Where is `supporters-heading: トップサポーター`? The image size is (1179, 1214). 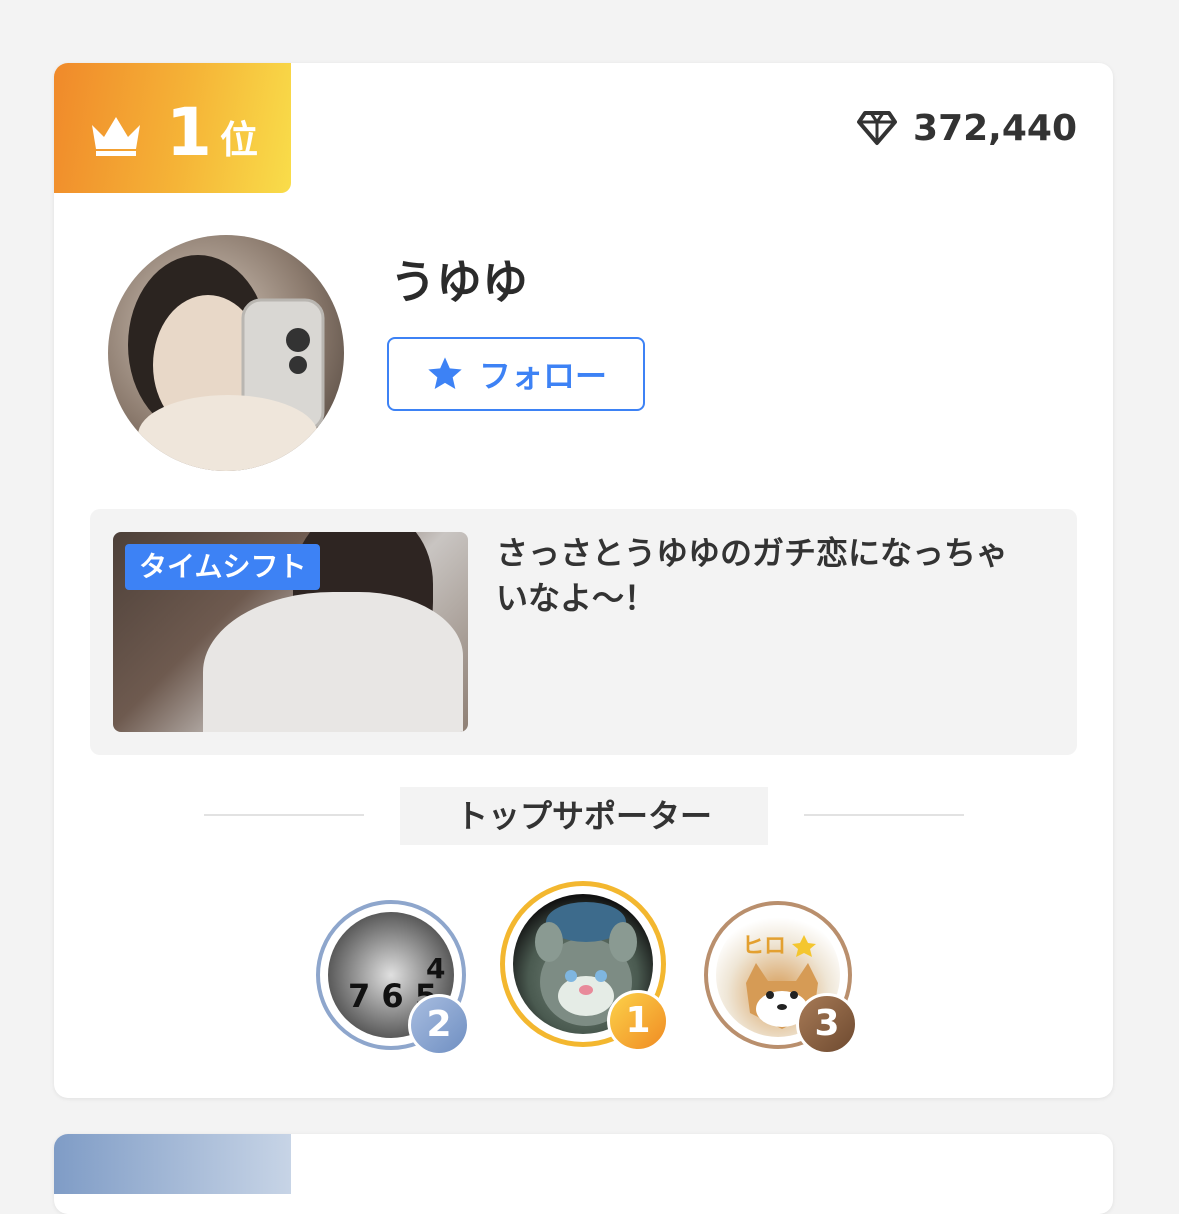 supporters-heading: トップサポーター is located at coordinates (584, 816).